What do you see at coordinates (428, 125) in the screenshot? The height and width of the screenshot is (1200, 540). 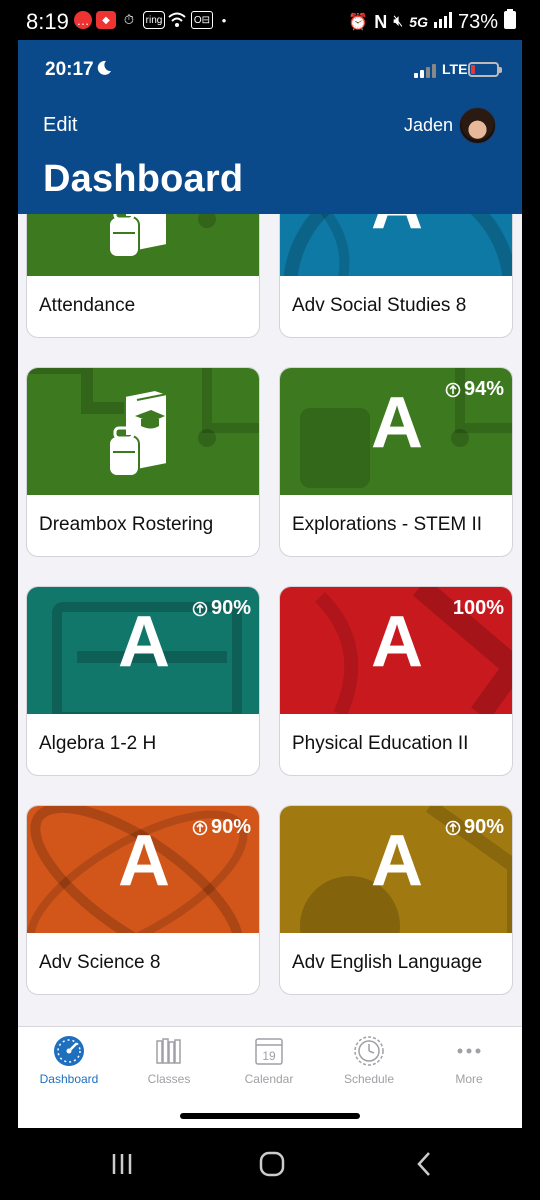 I see `user-name: Jaden` at bounding box center [428, 125].